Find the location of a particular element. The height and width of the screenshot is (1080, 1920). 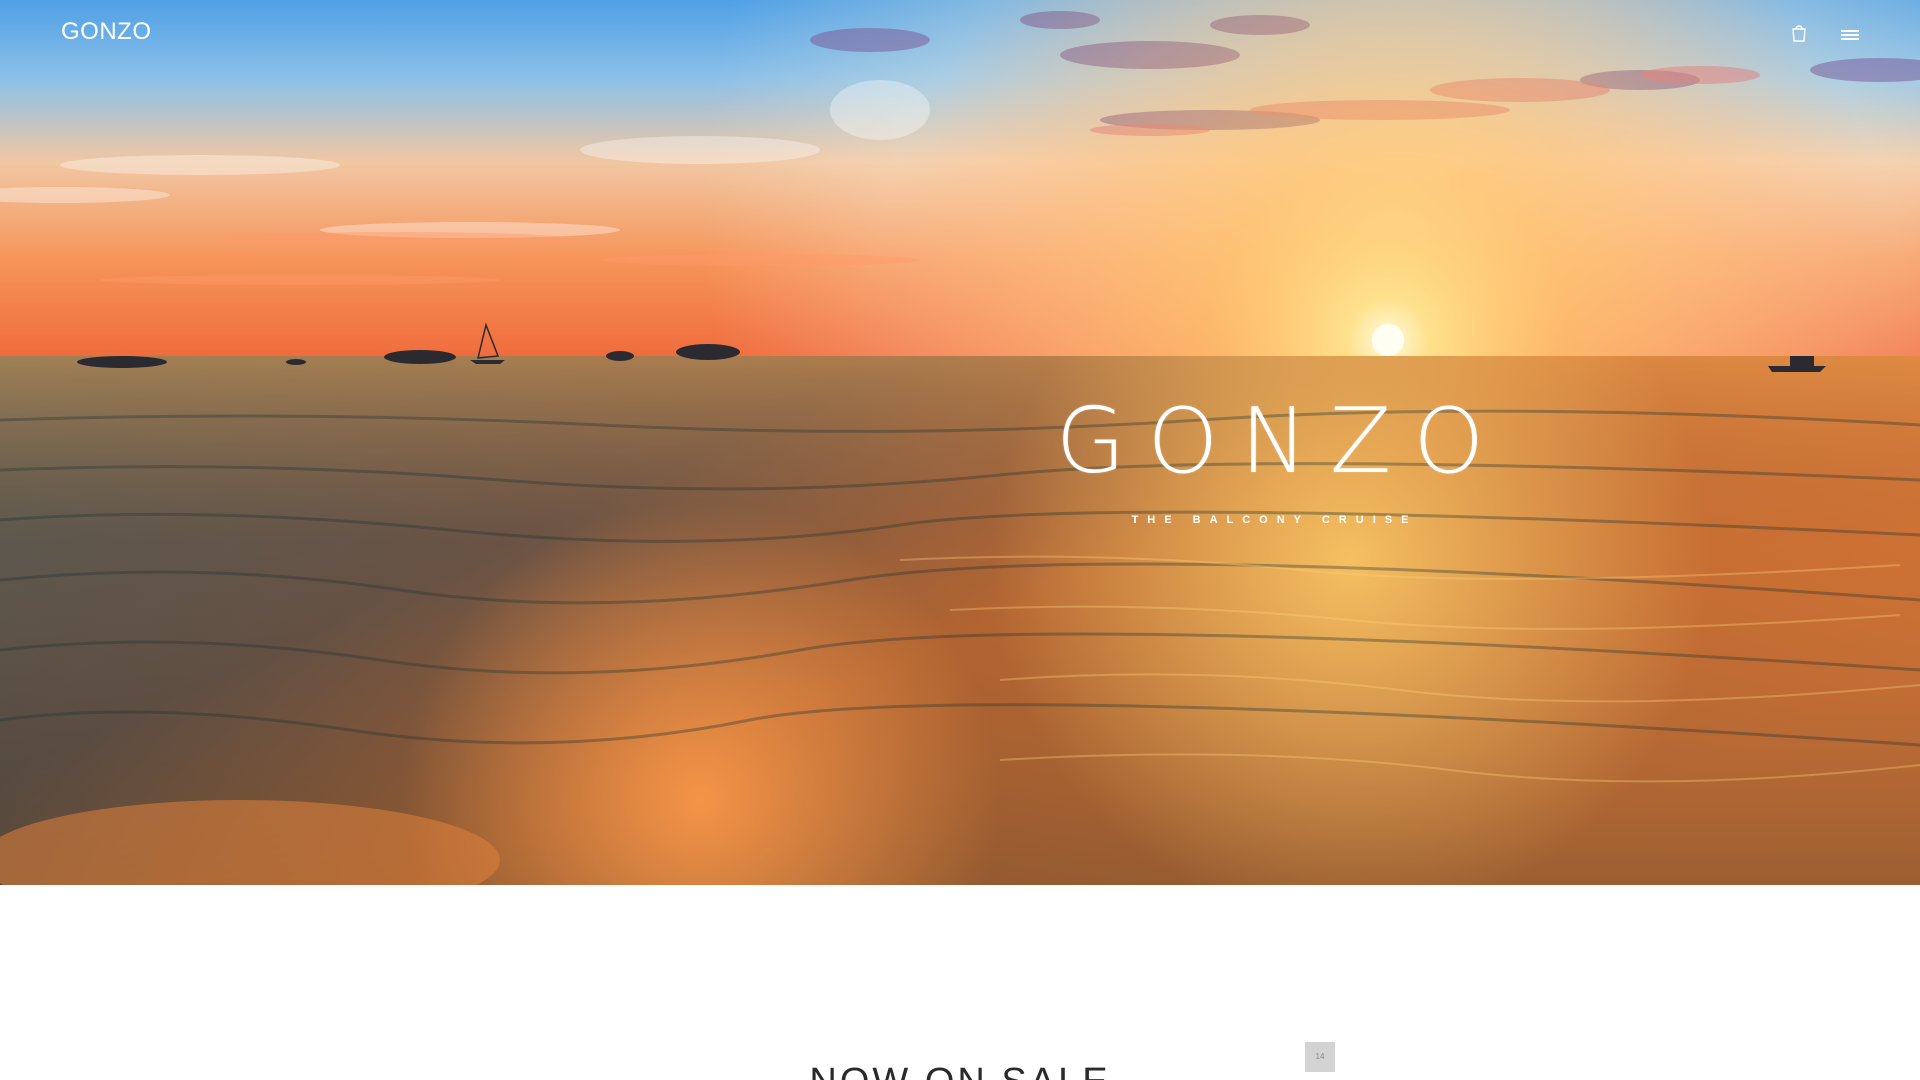

hamburger-menu-icon is located at coordinates (1850, 35).